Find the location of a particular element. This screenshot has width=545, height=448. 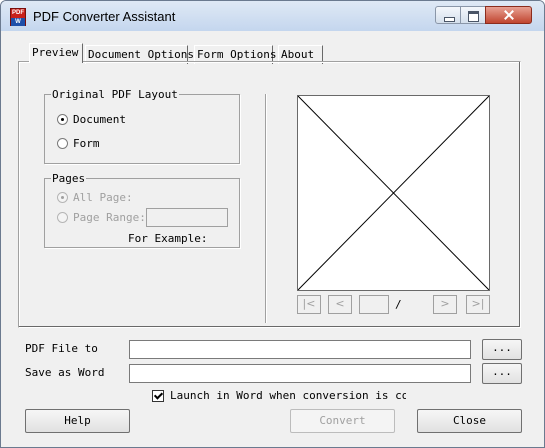

radio-form is located at coordinates (62, 143).